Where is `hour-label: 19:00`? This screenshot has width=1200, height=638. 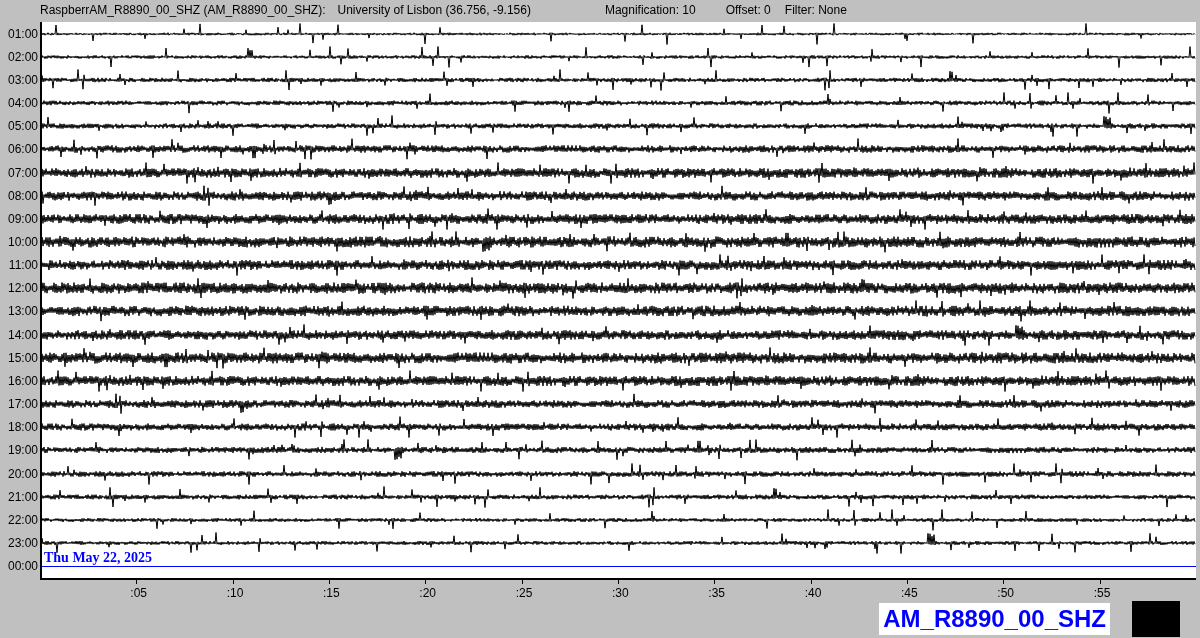 hour-label: 19:00 is located at coordinates (22, 451).